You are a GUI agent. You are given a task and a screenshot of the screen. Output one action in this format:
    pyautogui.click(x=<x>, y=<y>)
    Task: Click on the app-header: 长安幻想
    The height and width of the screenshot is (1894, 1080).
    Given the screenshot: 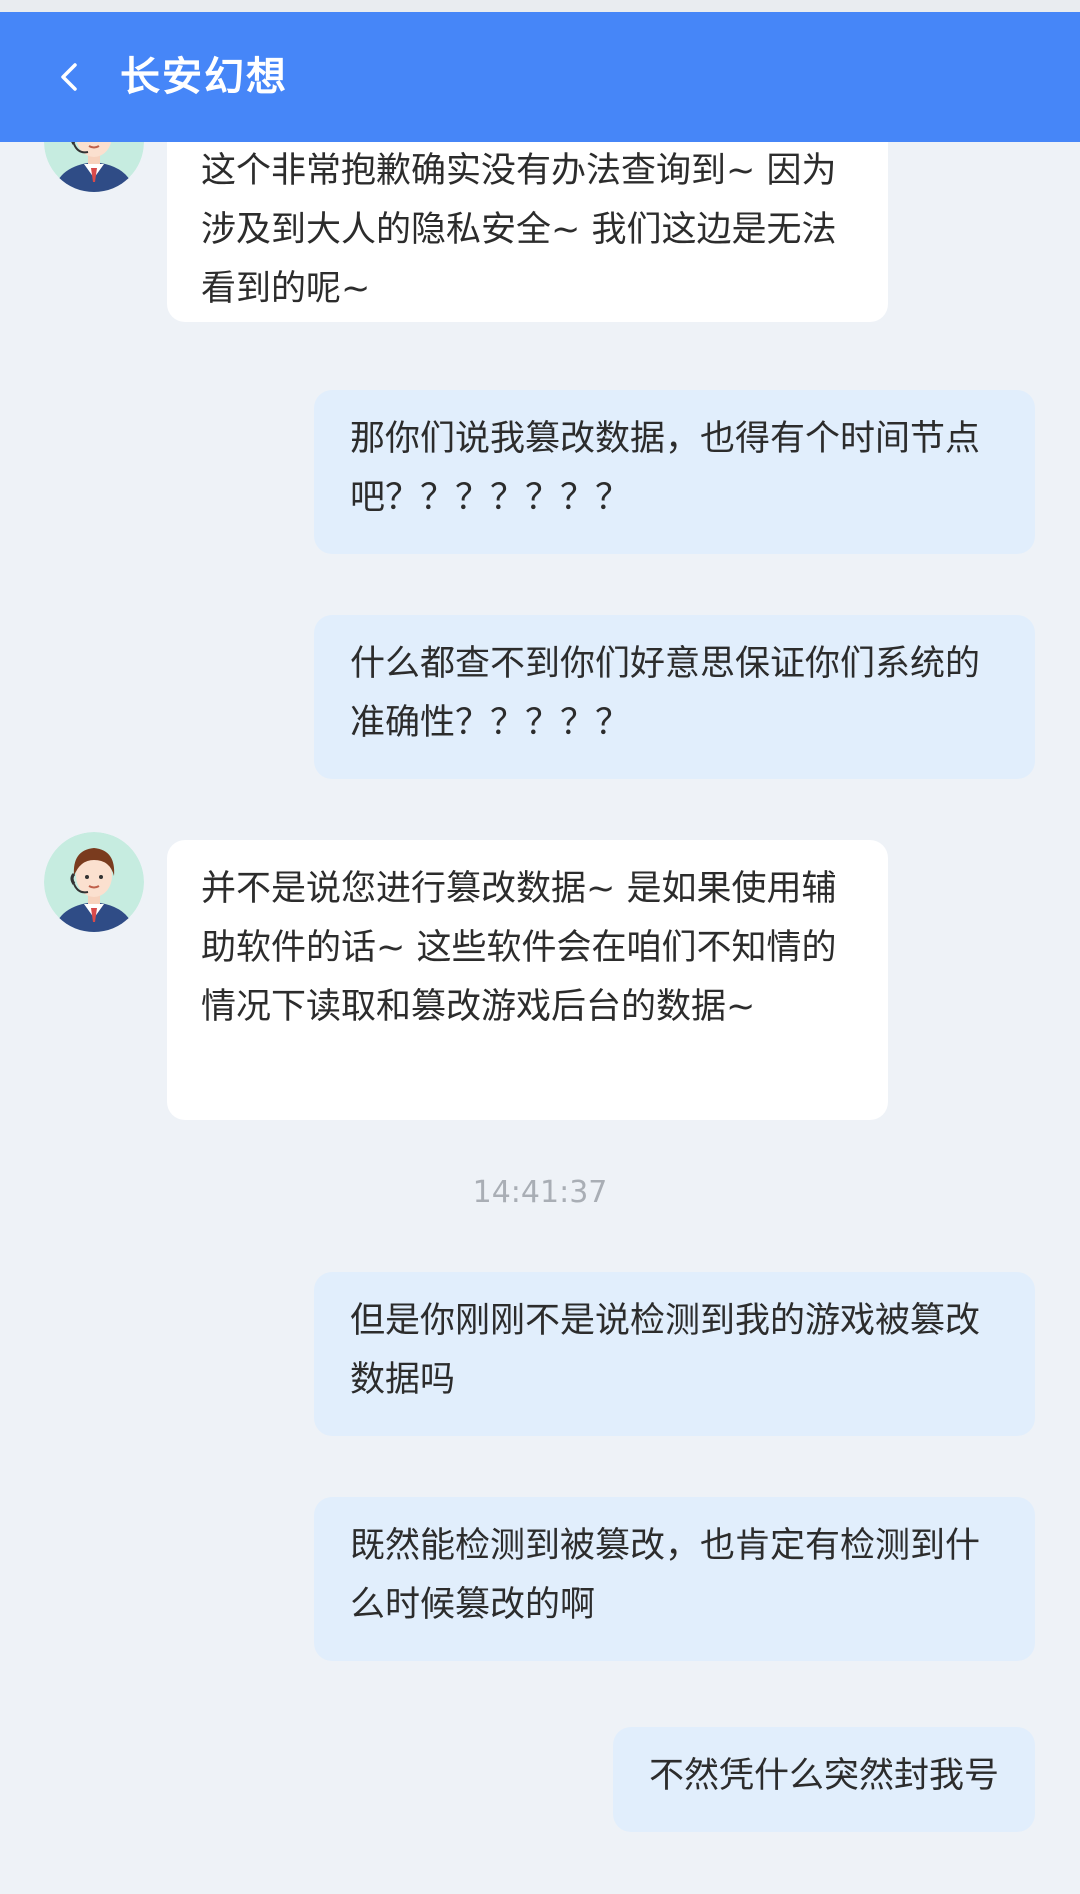 What is the action you would take?
    pyautogui.click(x=540, y=77)
    